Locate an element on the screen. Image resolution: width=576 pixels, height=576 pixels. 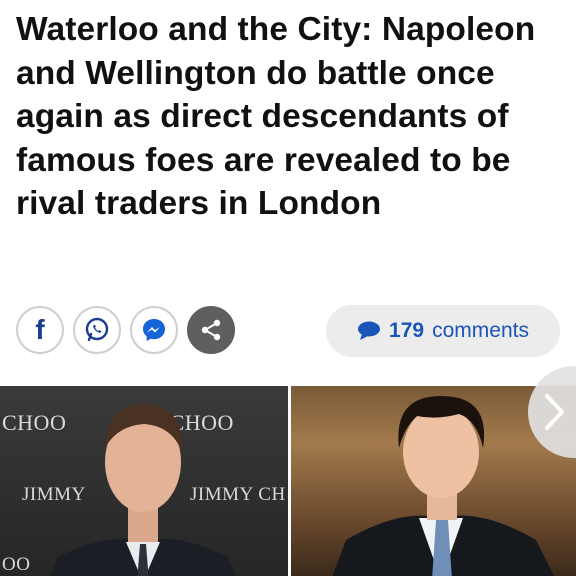
backdrop-text: OO is located at coordinates (16, 564).